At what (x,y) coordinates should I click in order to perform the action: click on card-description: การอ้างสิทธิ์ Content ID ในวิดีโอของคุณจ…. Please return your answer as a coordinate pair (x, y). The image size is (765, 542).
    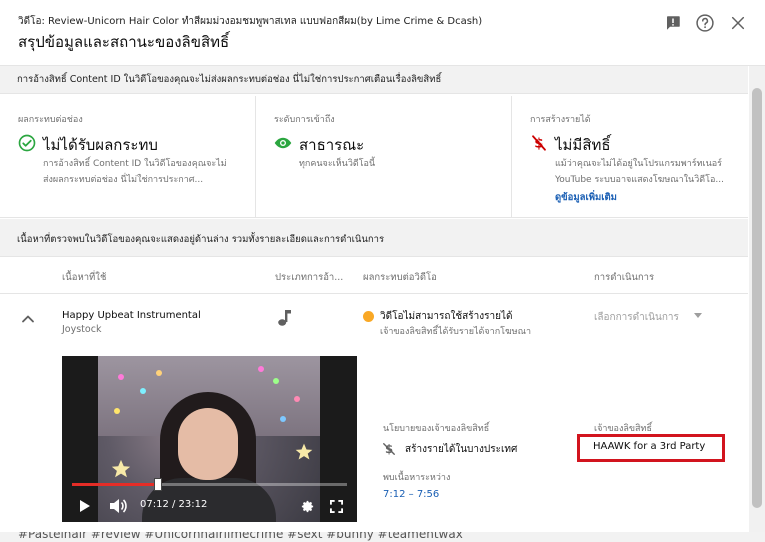
    Looking at the image, I should click on (135, 172).